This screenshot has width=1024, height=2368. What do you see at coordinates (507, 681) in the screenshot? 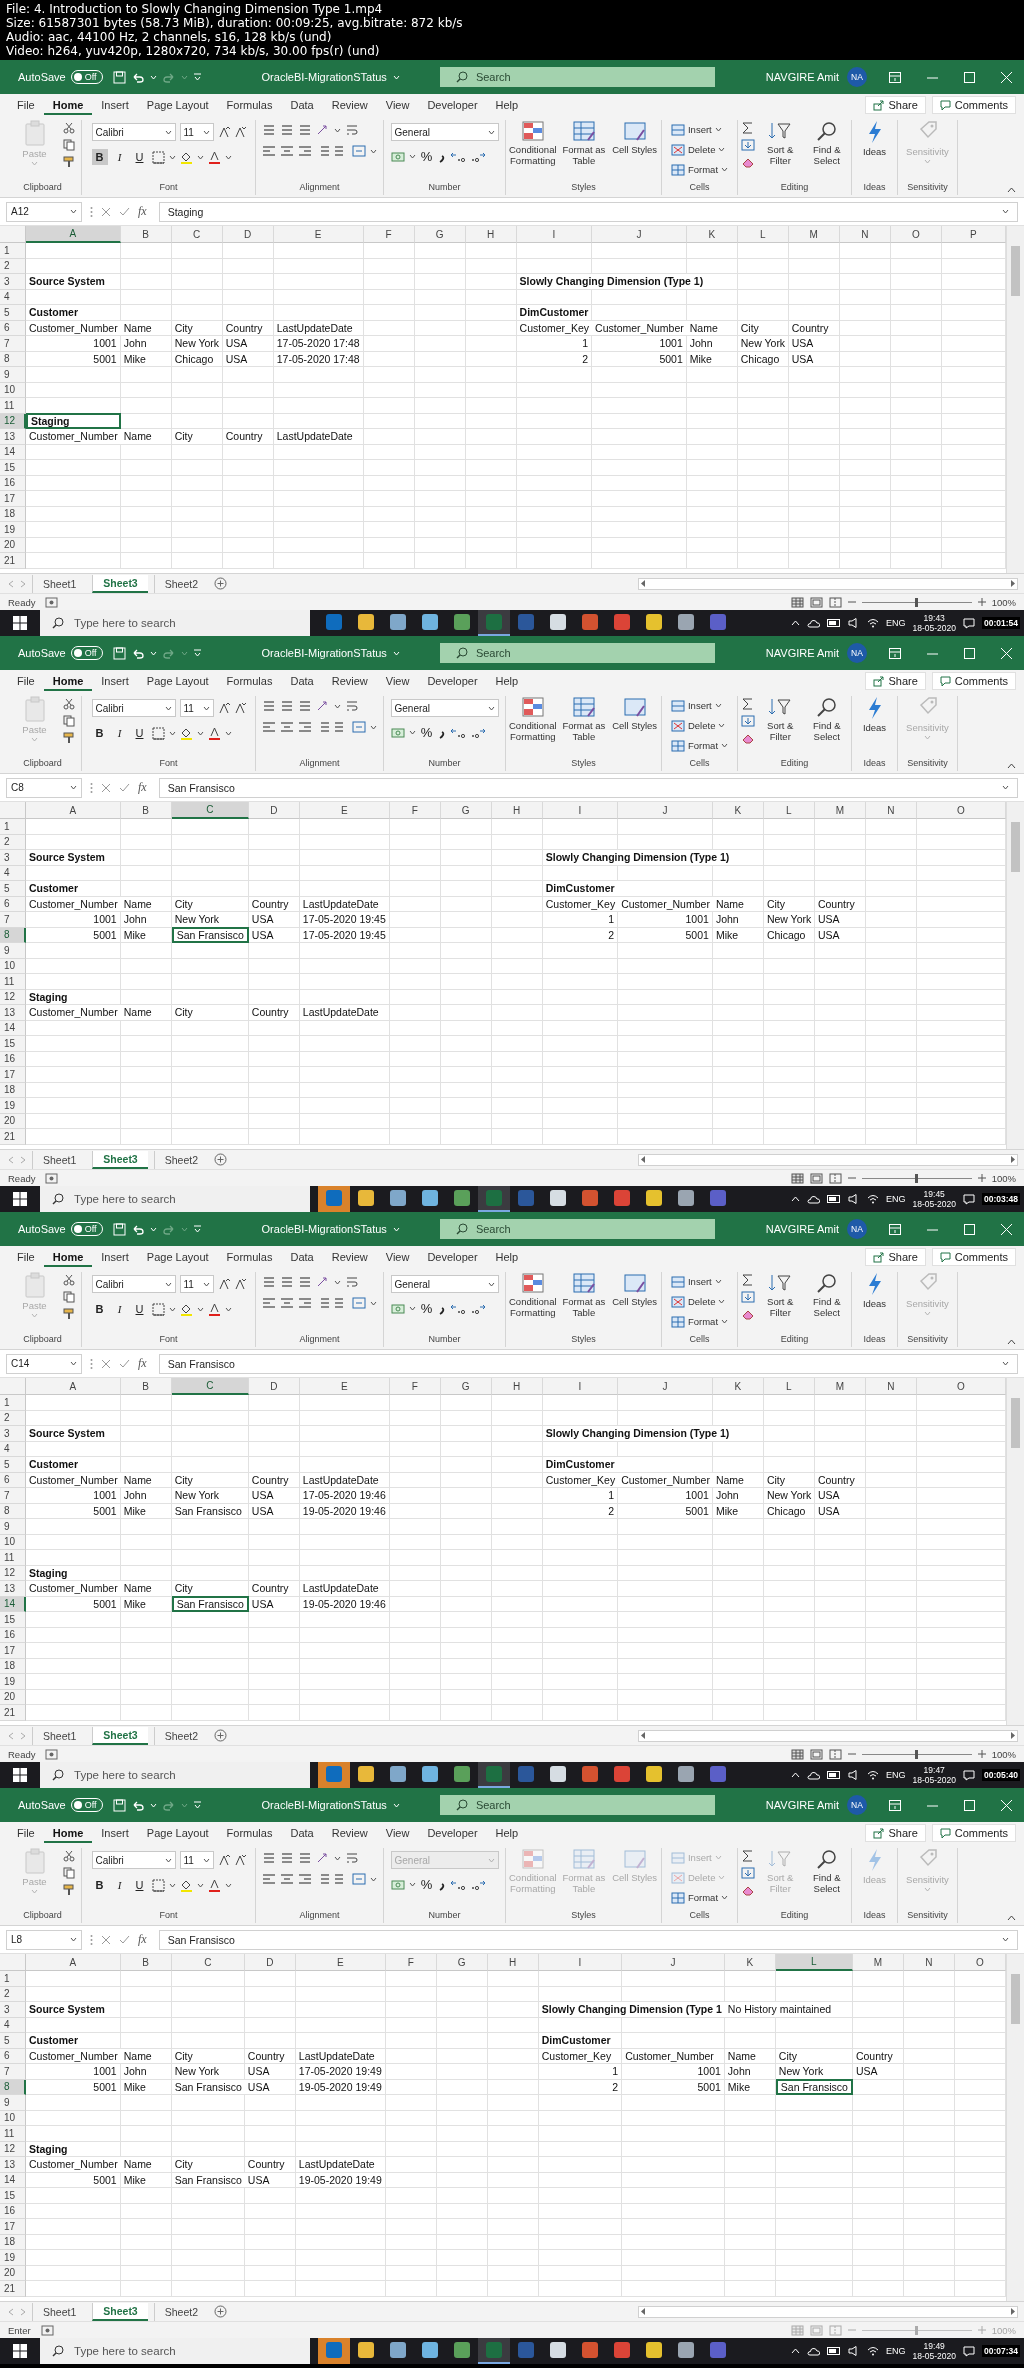
I see `ribbon-tab: Help` at bounding box center [507, 681].